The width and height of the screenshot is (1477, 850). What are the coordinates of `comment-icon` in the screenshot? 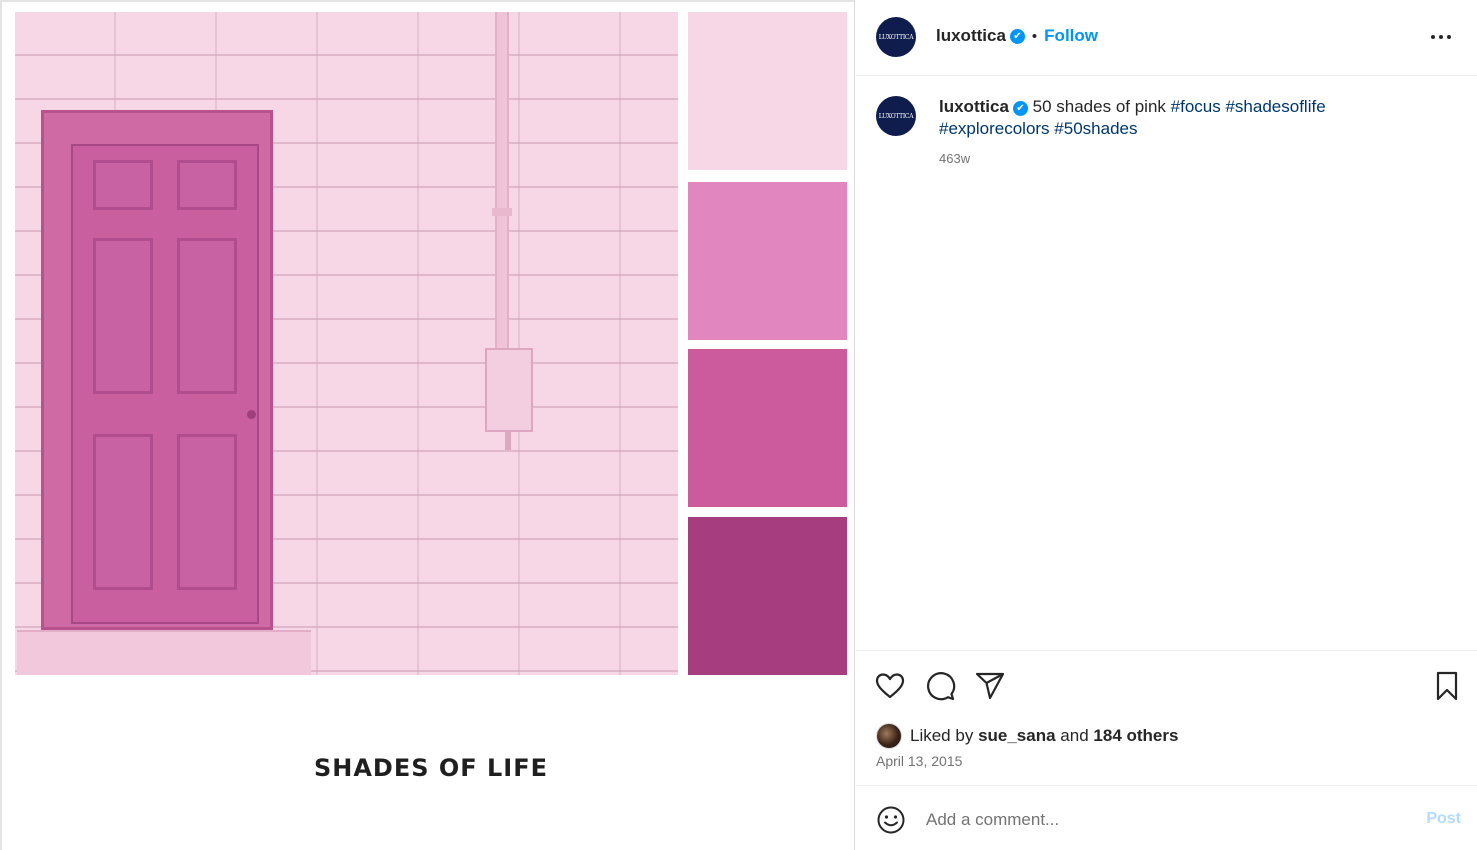 It's located at (940, 686).